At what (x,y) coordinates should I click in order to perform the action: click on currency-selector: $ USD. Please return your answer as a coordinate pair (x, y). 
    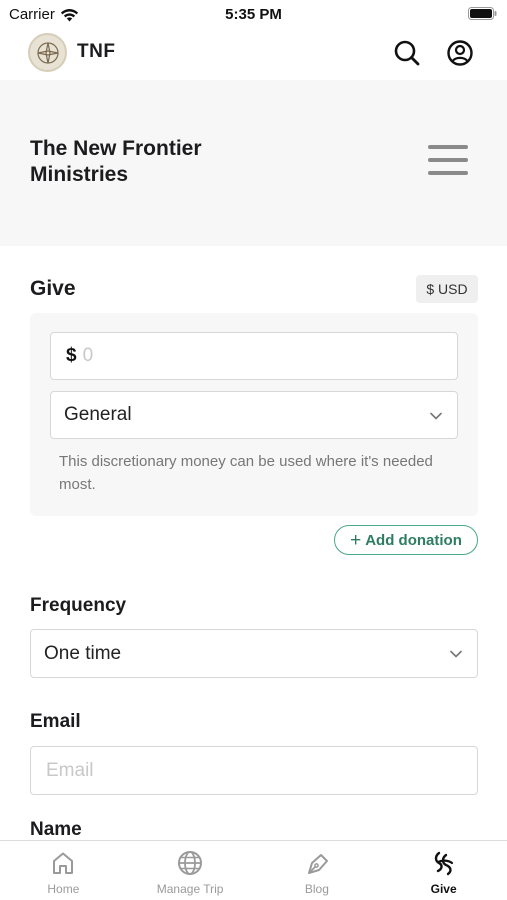
    Looking at the image, I should click on (447, 289).